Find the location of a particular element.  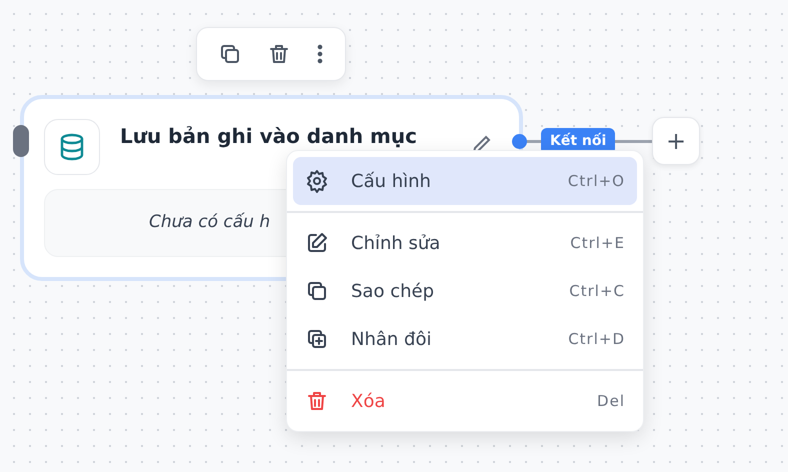

shortcut-text: Ctrl+D is located at coordinates (596, 339).